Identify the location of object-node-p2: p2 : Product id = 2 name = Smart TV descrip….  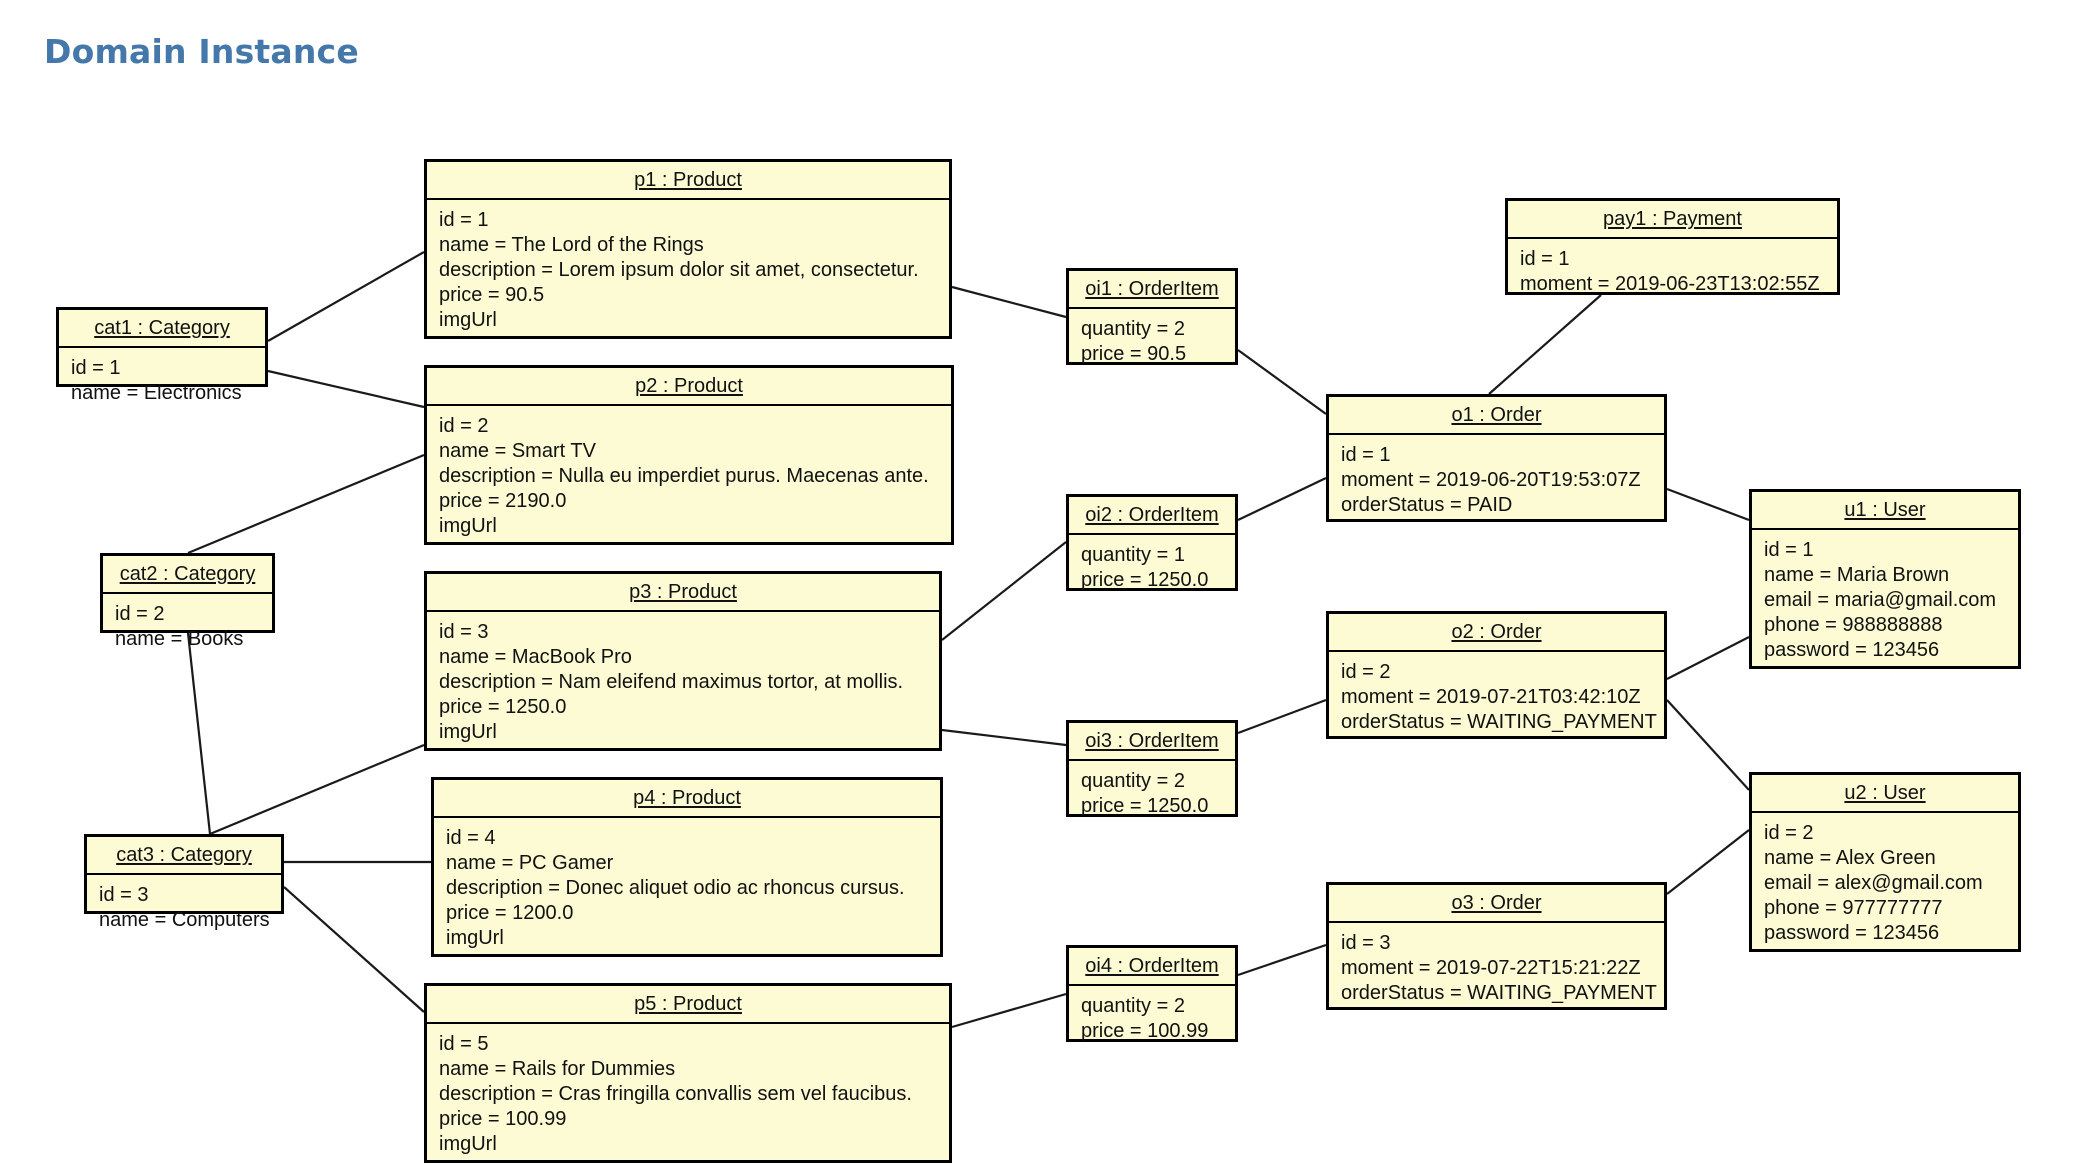
(689, 455).